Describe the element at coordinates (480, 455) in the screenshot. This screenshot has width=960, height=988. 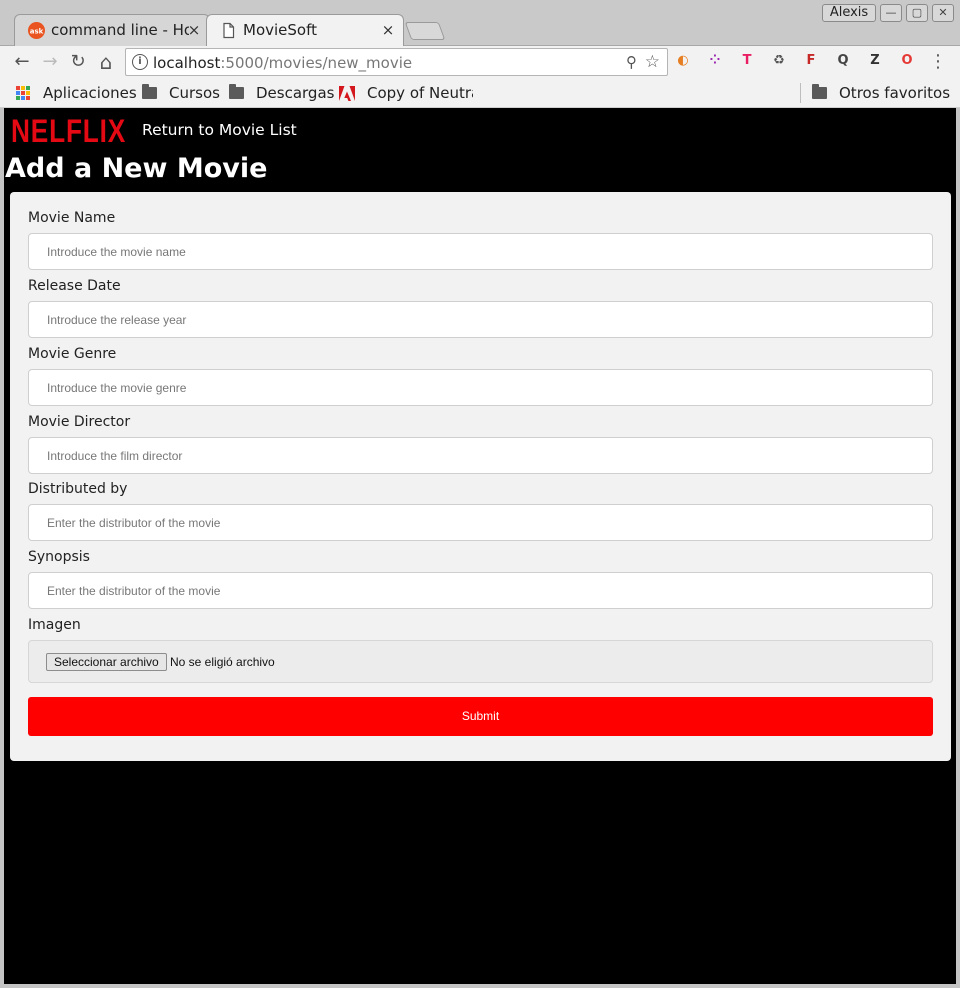
I see `movie-director-input` at that location.